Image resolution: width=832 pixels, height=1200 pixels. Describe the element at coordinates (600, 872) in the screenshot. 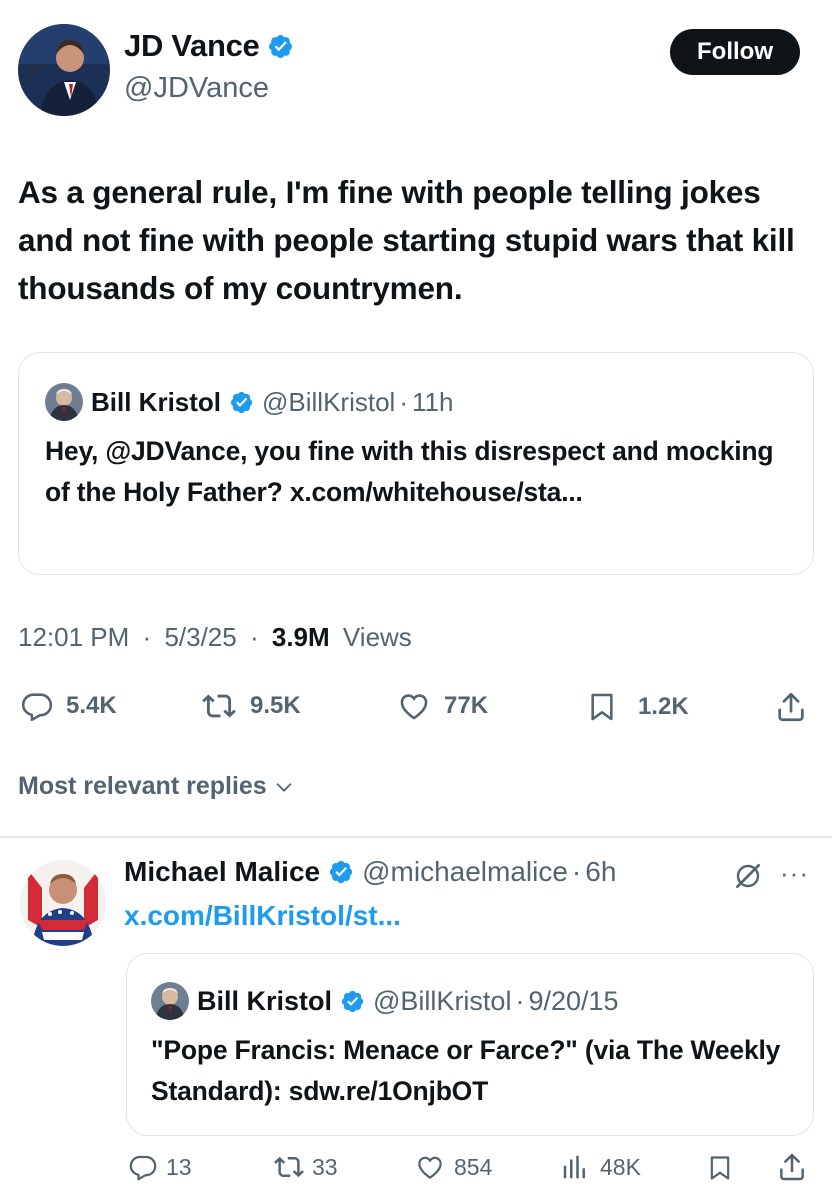

I see `reply-time: 6h` at that location.